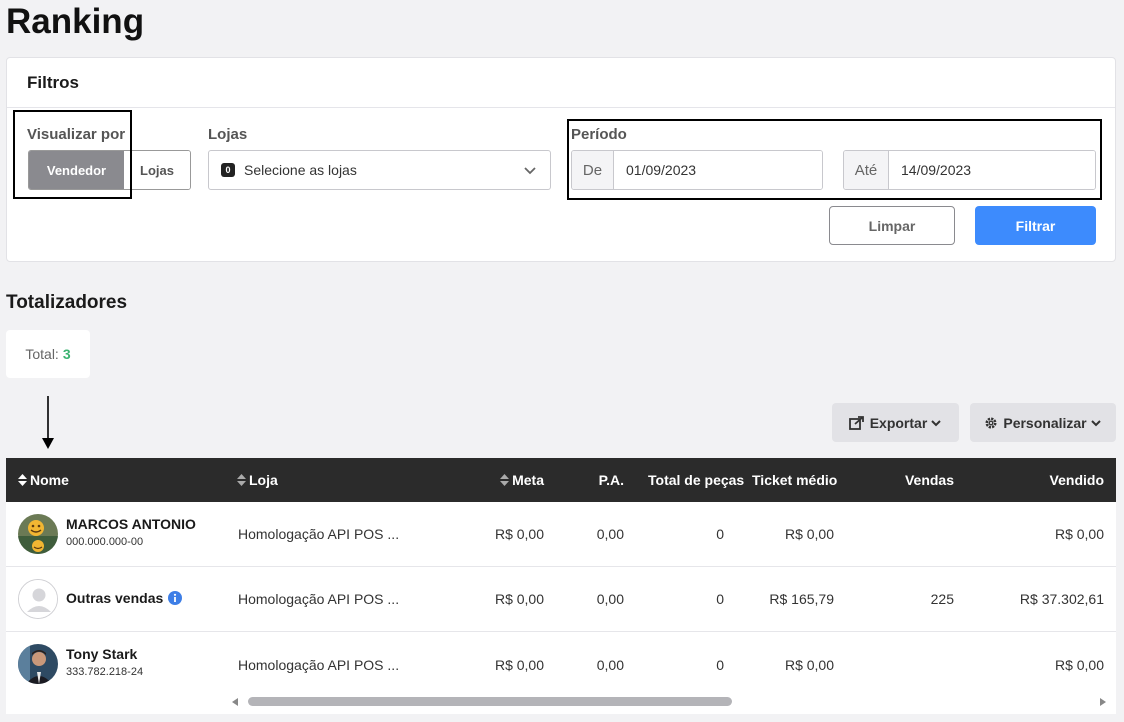  I want to click on annotation-arrow-down-icon, so click(48, 422).